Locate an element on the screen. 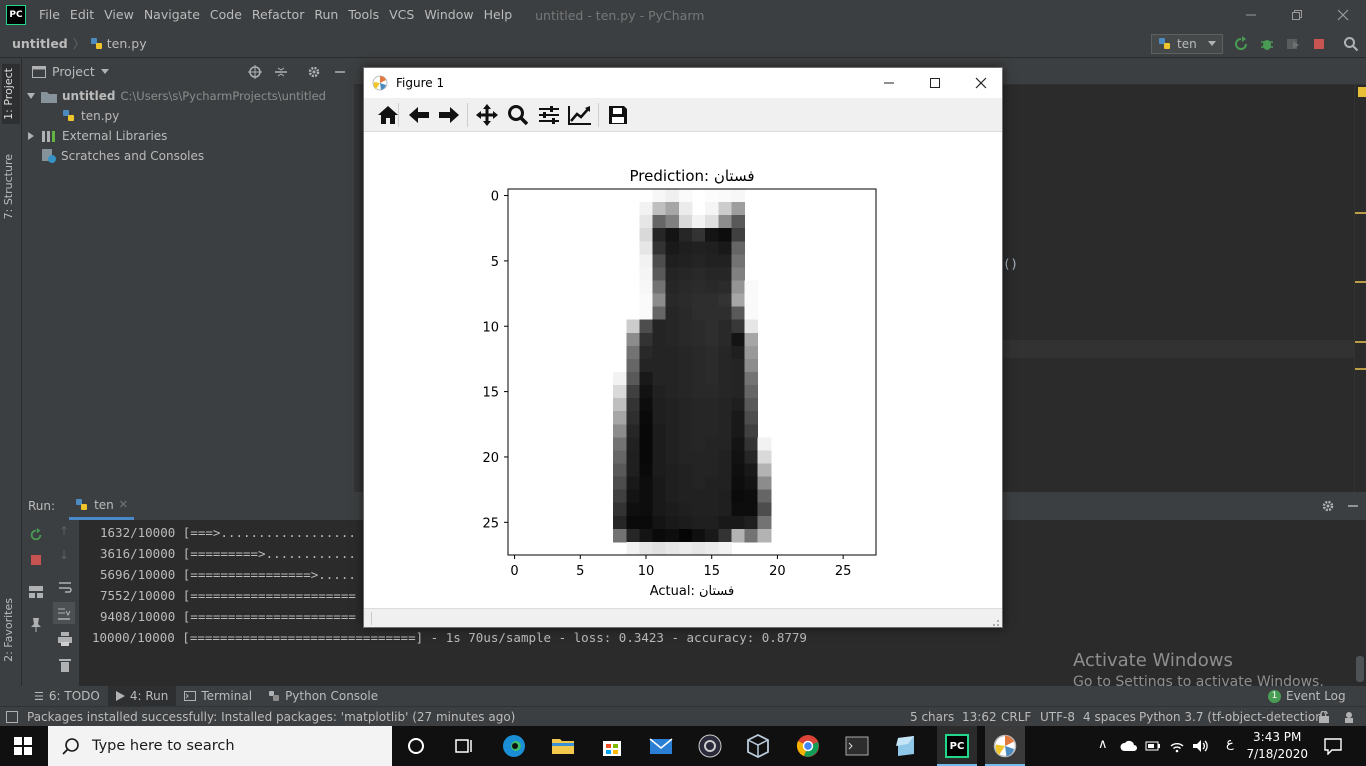 The width and height of the screenshot is (1366, 766). tree-external-row: External Libraries is located at coordinates (96, 136).